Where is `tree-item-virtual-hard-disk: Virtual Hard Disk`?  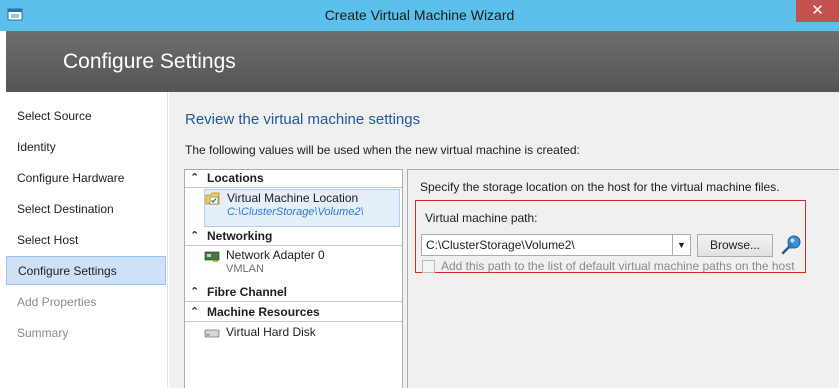 tree-item-virtual-hard-disk: Virtual Hard Disk is located at coordinates (302, 334).